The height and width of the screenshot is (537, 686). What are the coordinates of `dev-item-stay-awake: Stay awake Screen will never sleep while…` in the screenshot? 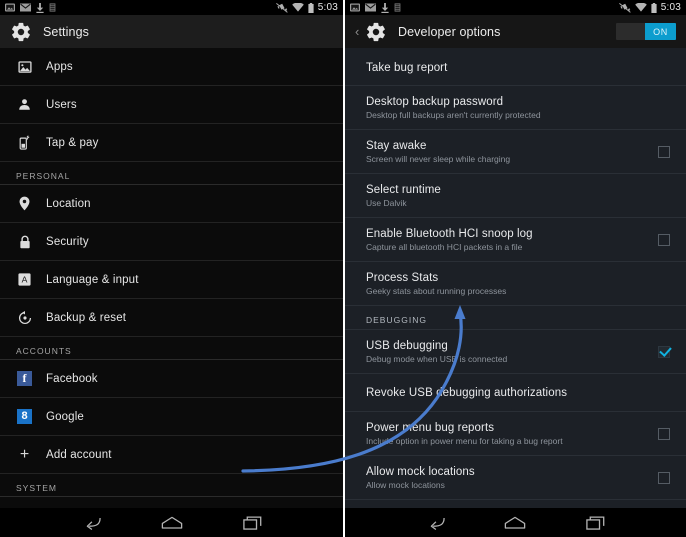 It's located at (515, 152).